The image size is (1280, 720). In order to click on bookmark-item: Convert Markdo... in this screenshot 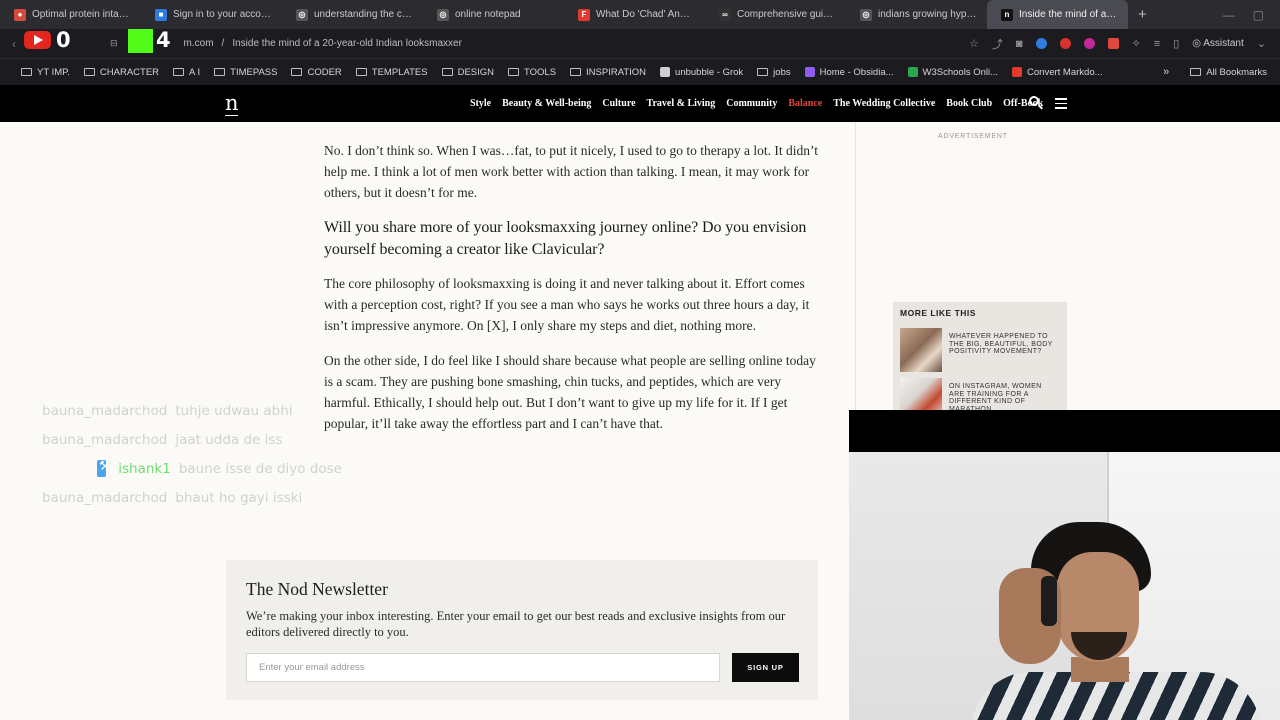, I will do `click(1057, 72)`.